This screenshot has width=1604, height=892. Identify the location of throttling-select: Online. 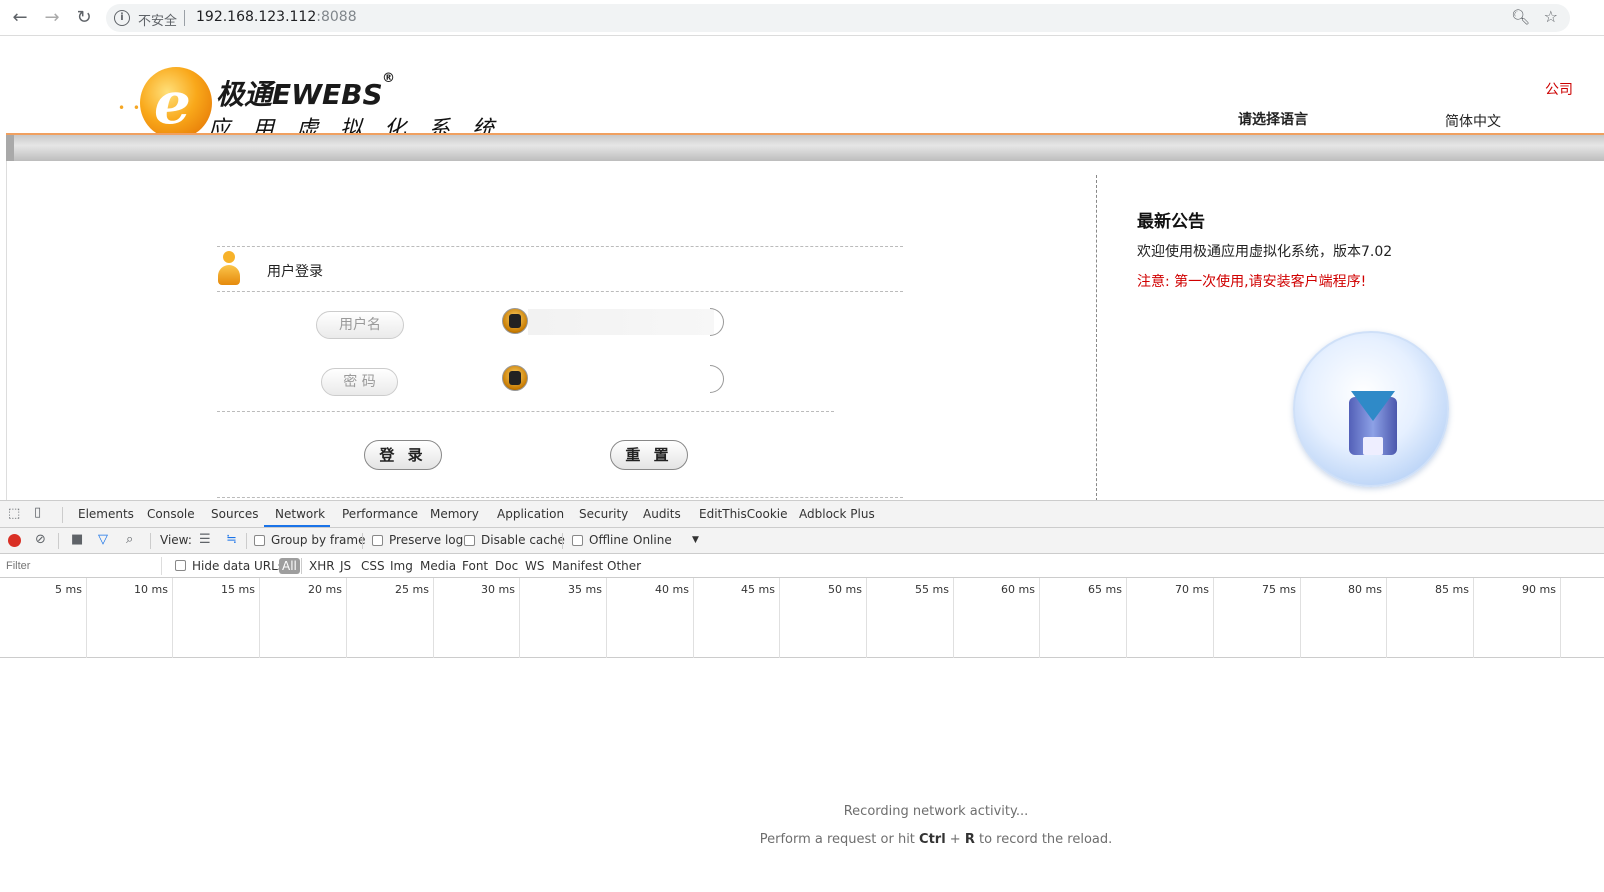
(652, 540).